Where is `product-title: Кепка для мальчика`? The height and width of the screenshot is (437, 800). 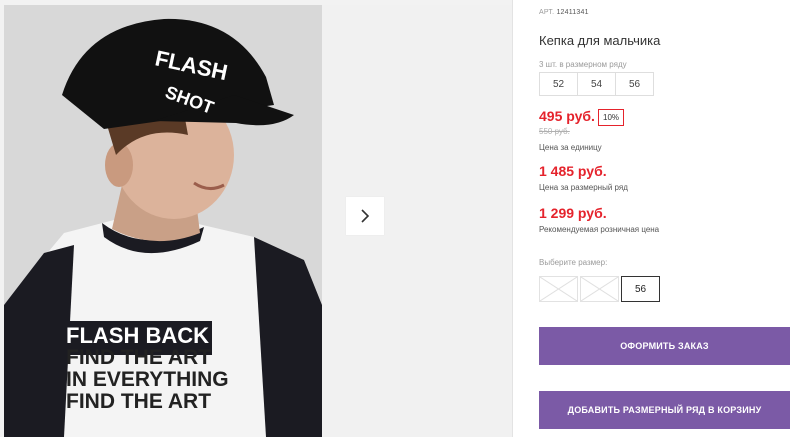 product-title: Кепка для мальчика is located at coordinates (600, 40).